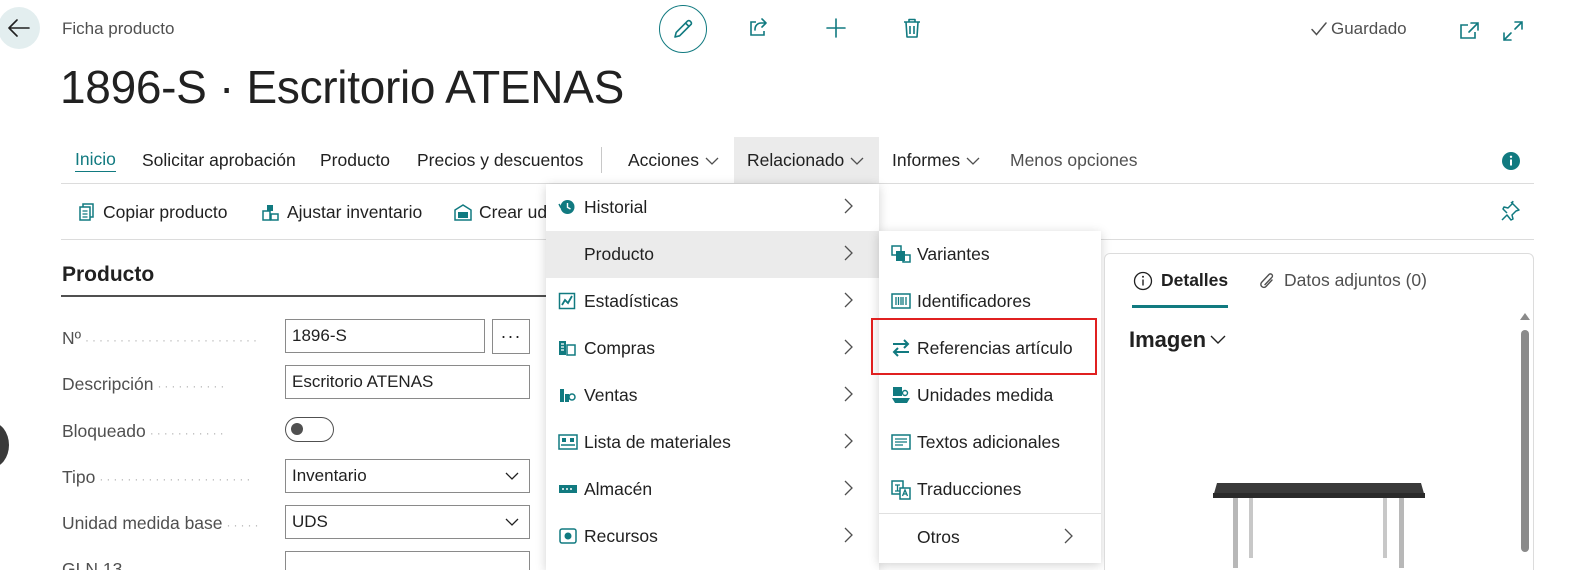 Image resolution: width=1586 pixels, height=570 pixels. What do you see at coordinates (567, 395) in the screenshot?
I see `sales-icon` at bounding box center [567, 395].